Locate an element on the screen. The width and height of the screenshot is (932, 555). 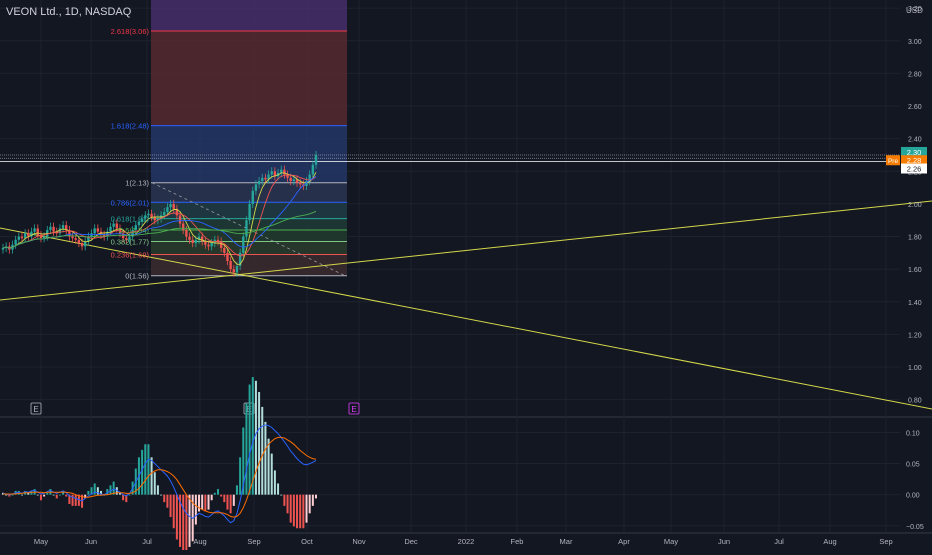
price-tick-label: 1.00 is located at coordinates (915, 368).